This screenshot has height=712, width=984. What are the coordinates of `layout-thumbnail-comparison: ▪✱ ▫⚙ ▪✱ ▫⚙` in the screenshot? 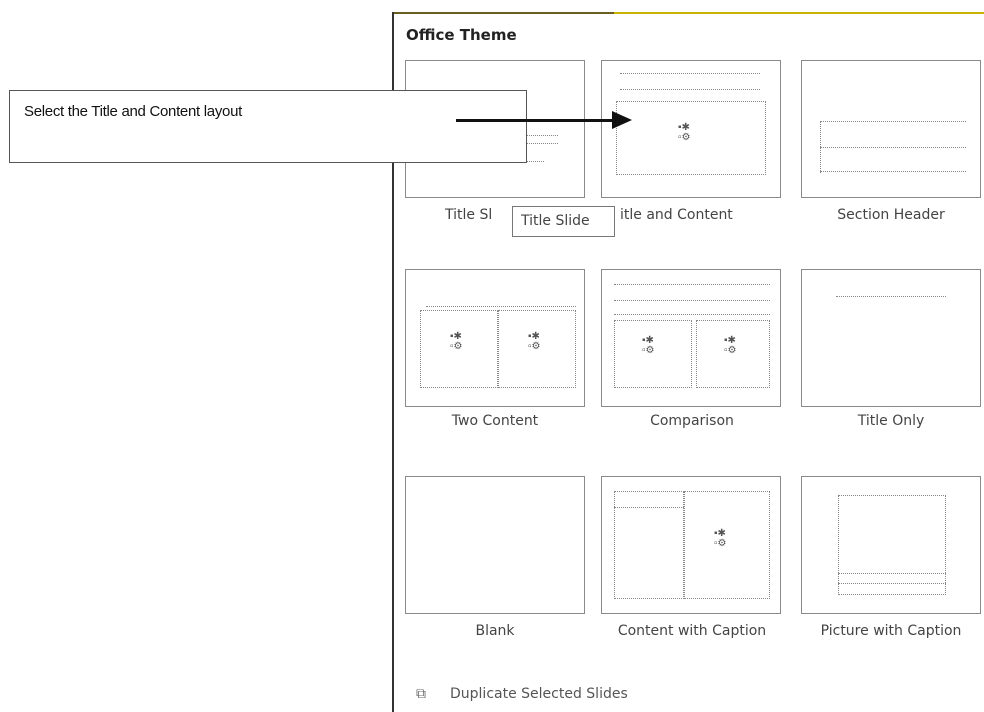 It's located at (691, 338).